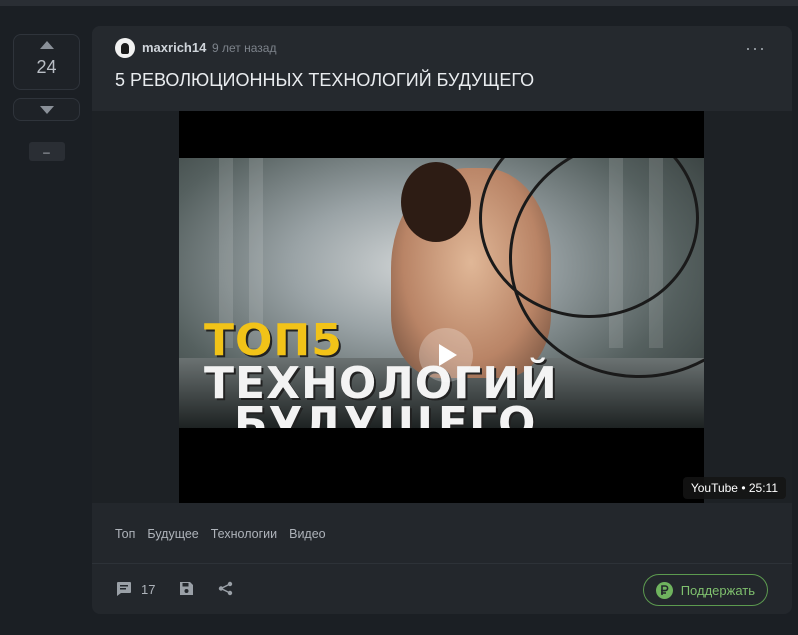  I want to click on upvote-button: 24, so click(46, 62).